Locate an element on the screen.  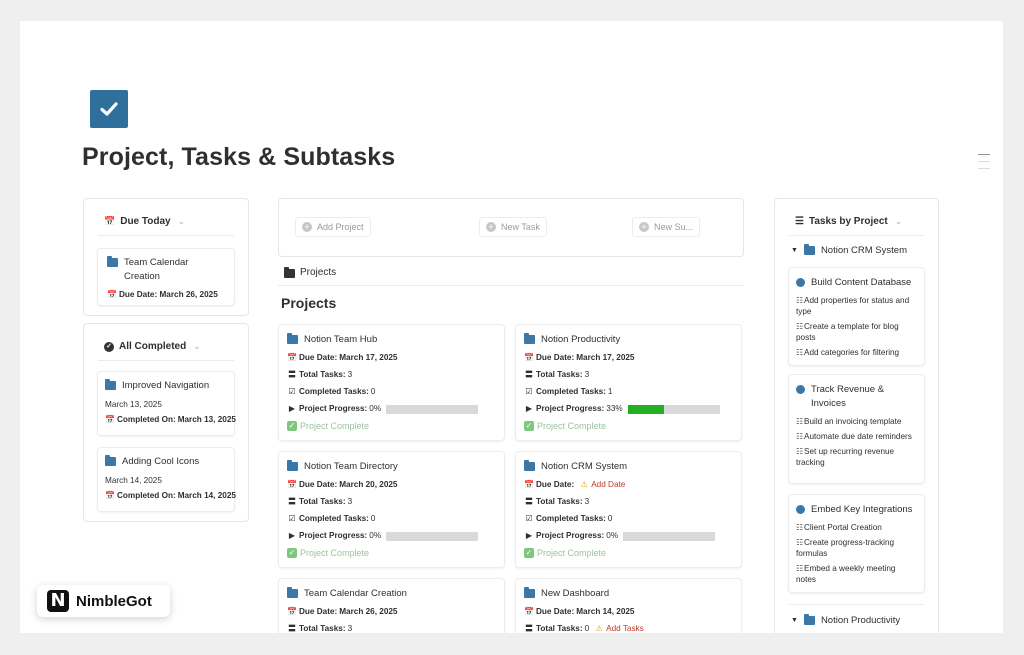
projects-db-tab: Projects is located at coordinates (310, 272).